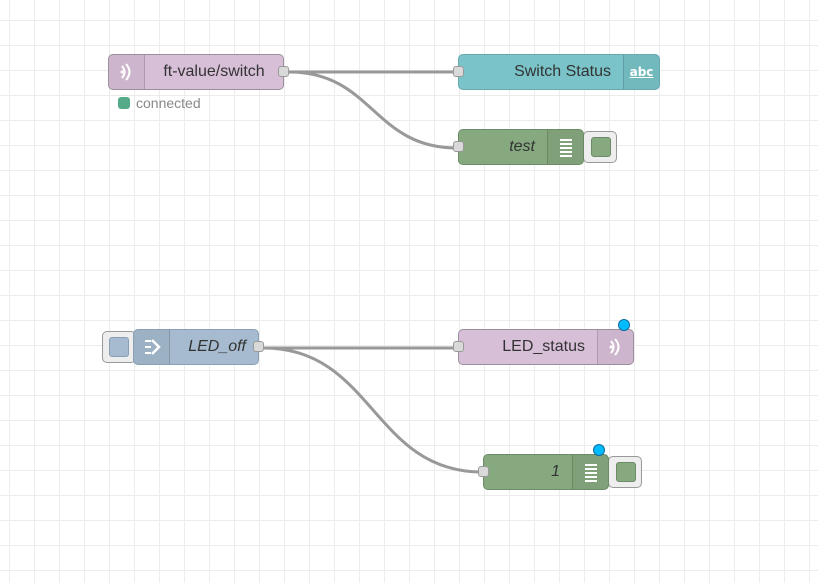 The height and width of the screenshot is (583, 818). Describe the element at coordinates (124, 103) in the screenshot. I see `status-dot` at that location.